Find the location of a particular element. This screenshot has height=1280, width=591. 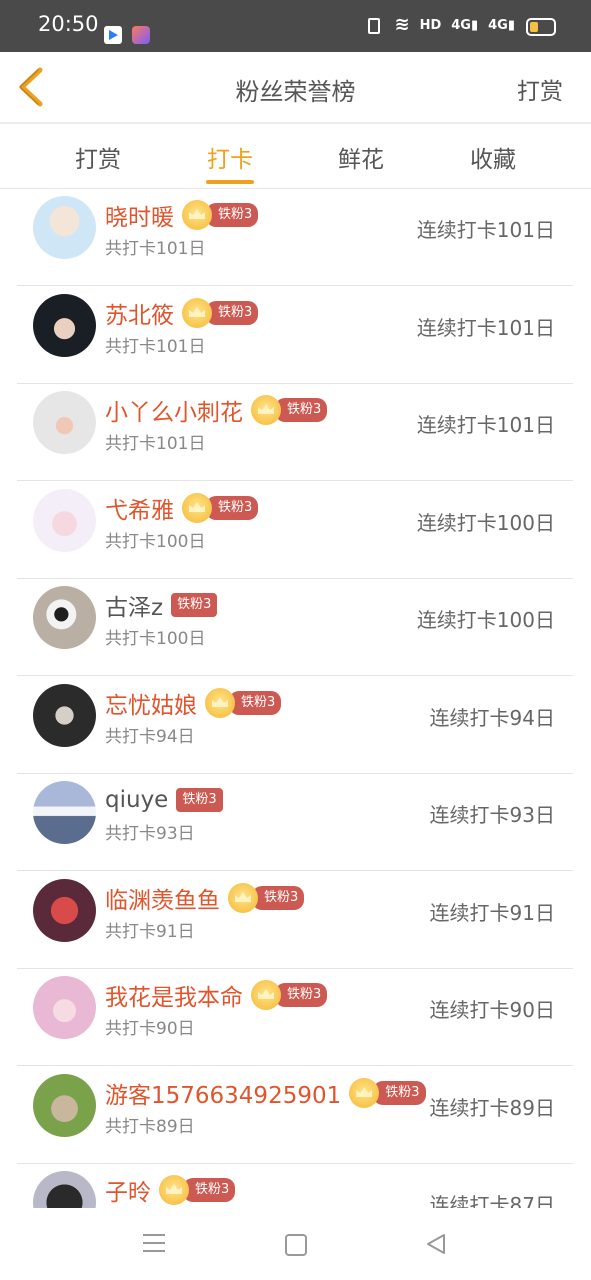

total-checkin-text: 共打卡90日 is located at coordinates (150, 1029).